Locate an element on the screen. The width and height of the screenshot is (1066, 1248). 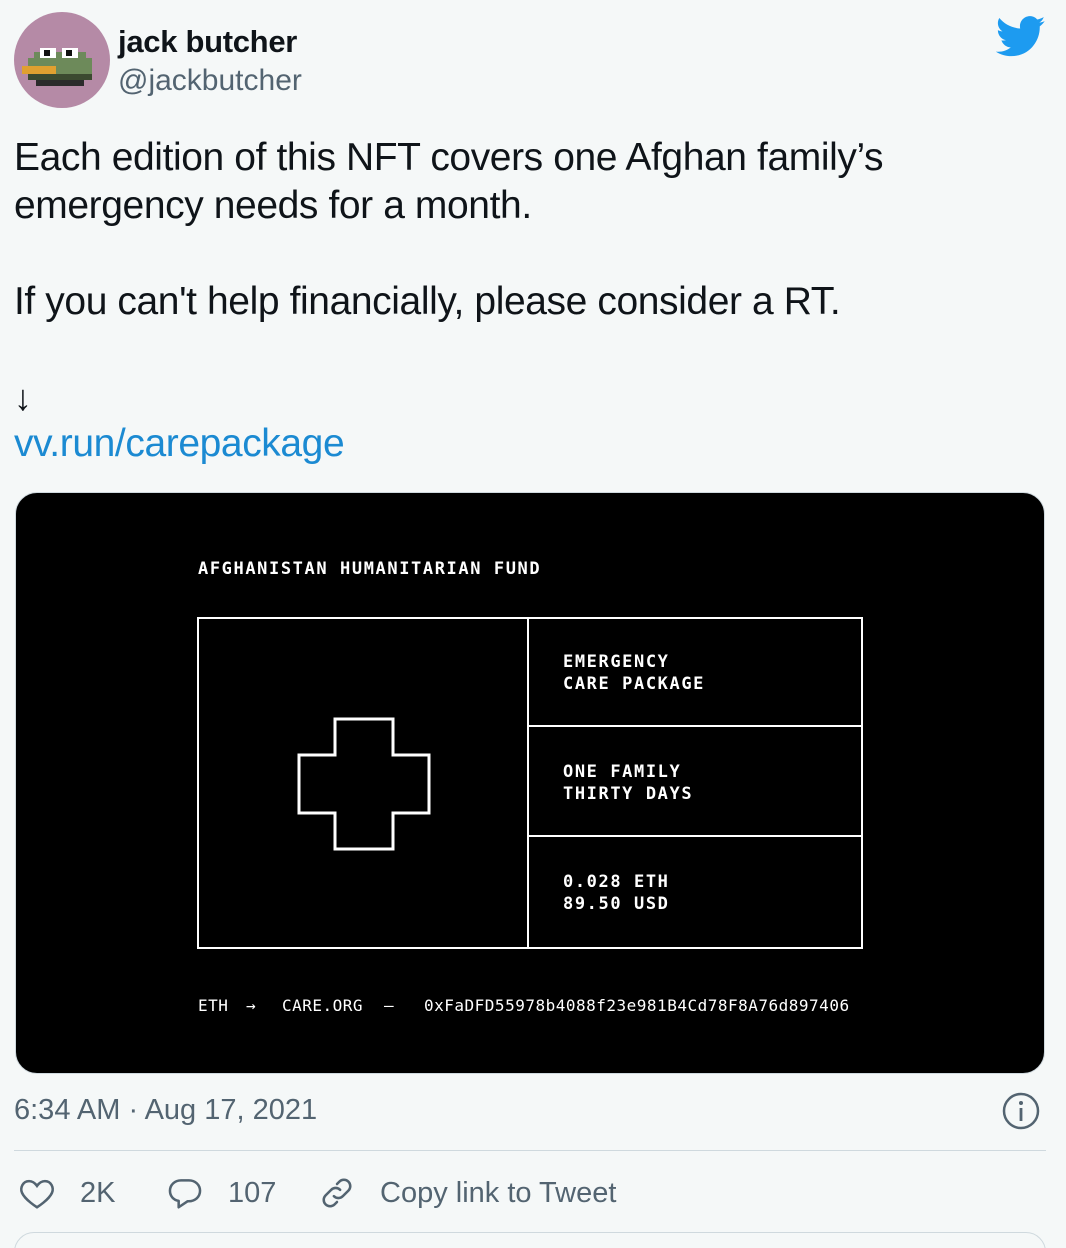
tweet-actions: 2K 107 Copy link to Tweet is located at coordinates (530, 1193).